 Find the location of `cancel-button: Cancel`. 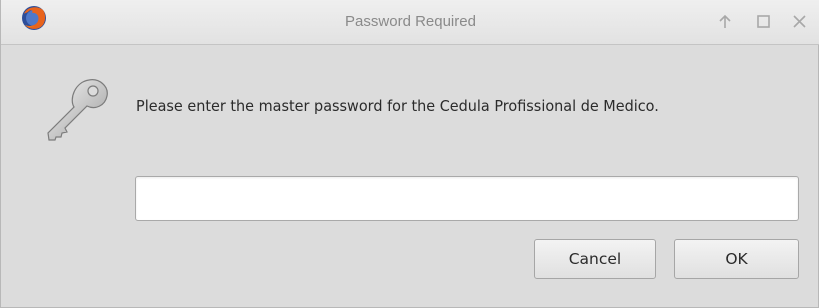

cancel-button: Cancel is located at coordinates (595, 259).